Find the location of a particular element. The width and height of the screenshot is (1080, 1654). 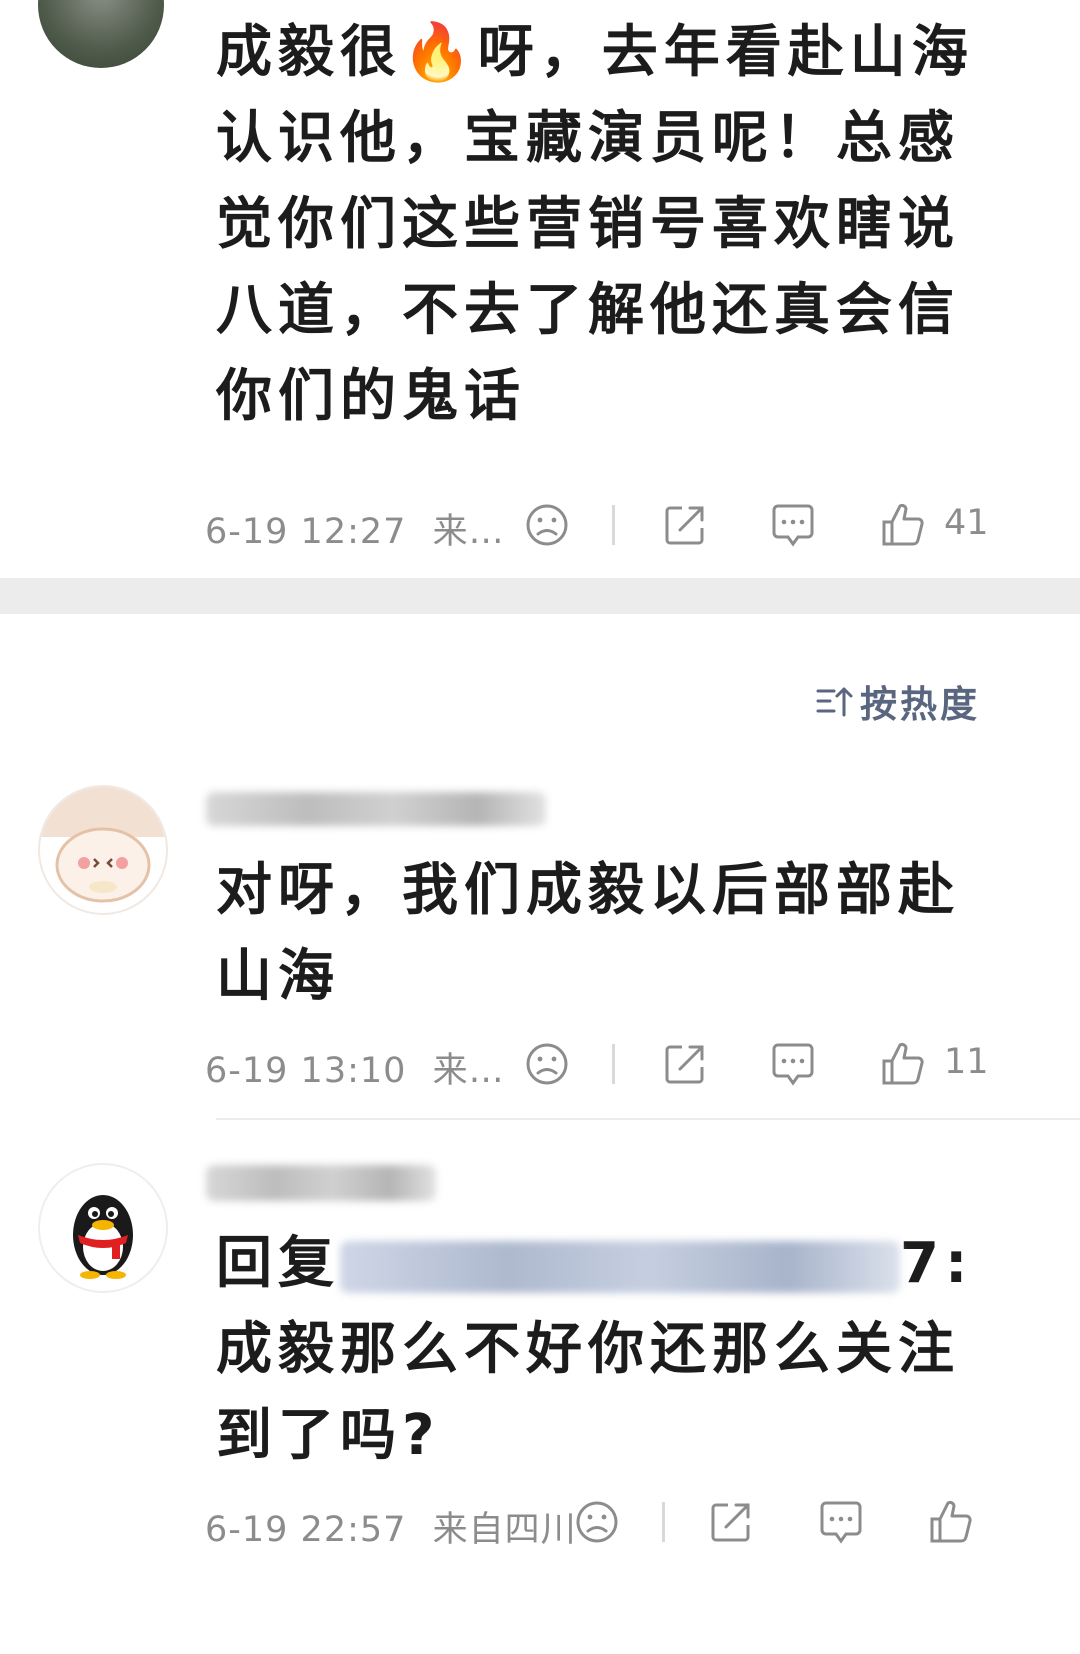

comment-time: 6-19 22:57 is located at coordinates (306, 1530).